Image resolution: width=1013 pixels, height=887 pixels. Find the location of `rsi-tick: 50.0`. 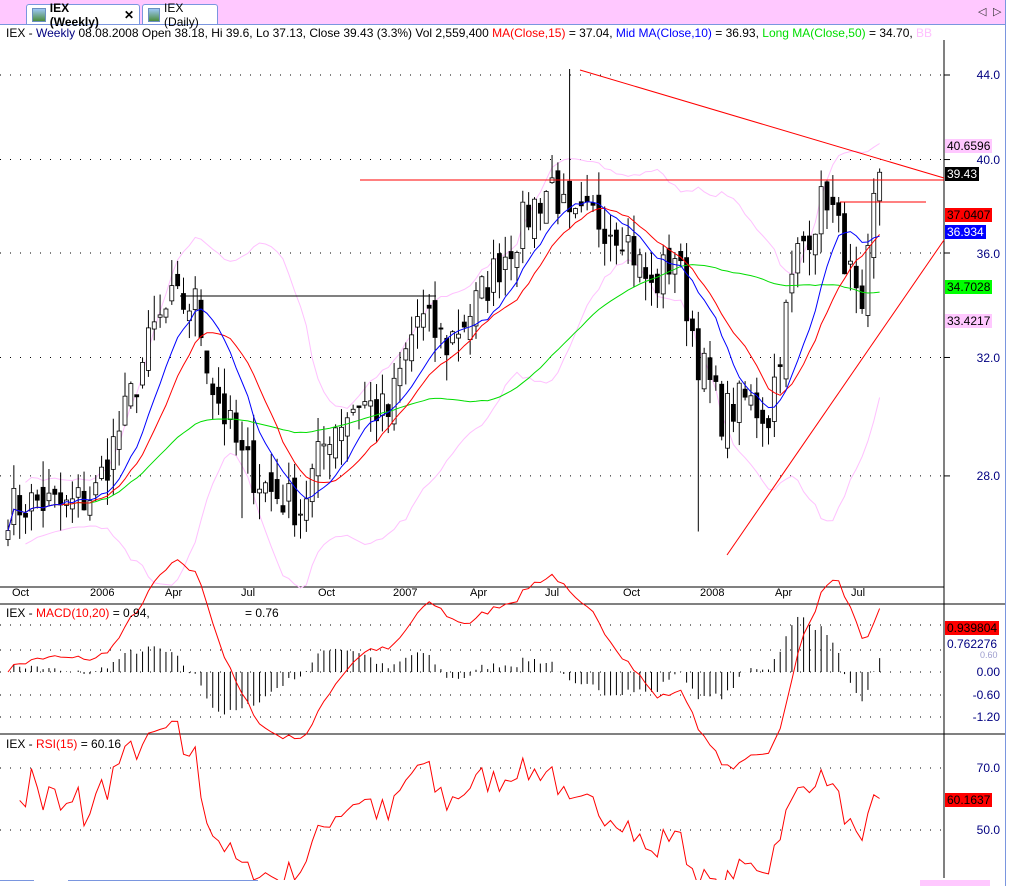

rsi-tick: 50.0 is located at coordinates (988, 830).